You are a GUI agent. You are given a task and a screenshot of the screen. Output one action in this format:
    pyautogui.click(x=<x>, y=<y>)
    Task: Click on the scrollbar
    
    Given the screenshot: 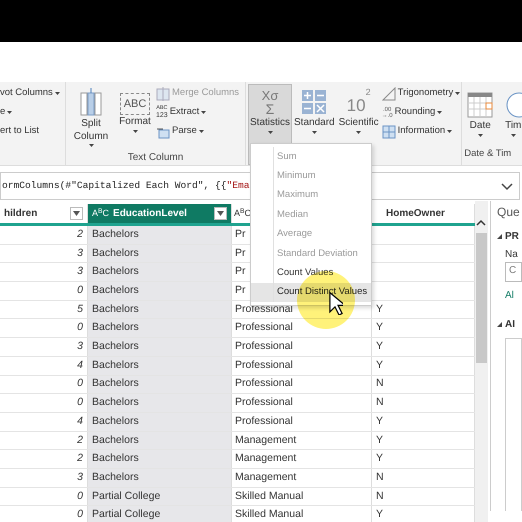 What is the action you would take?
    pyautogui.click(x=481, y=361)
    